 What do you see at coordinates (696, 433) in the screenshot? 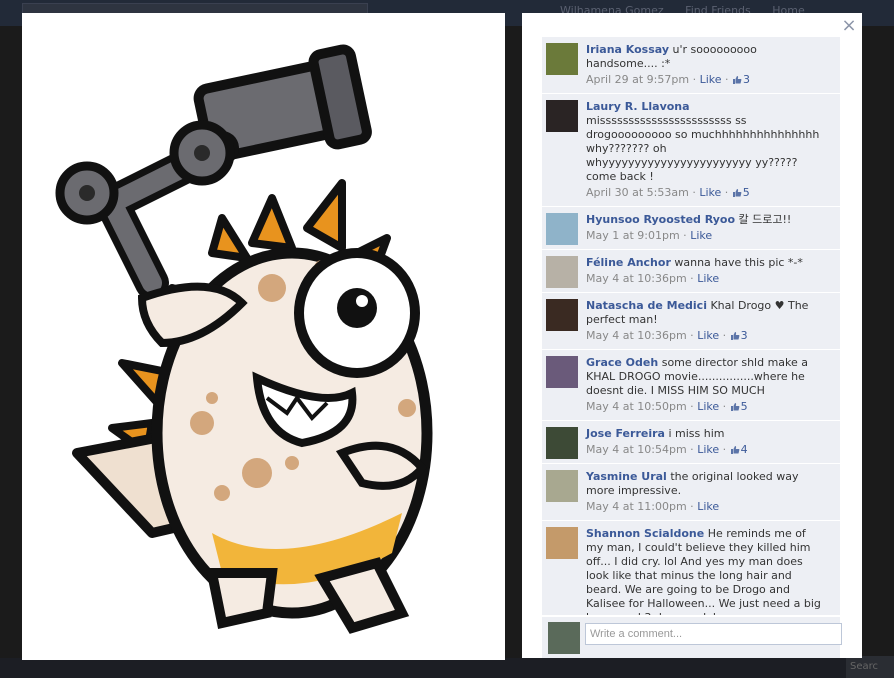
I see `comment-text: i miss him` at bounding box center [696, 433].